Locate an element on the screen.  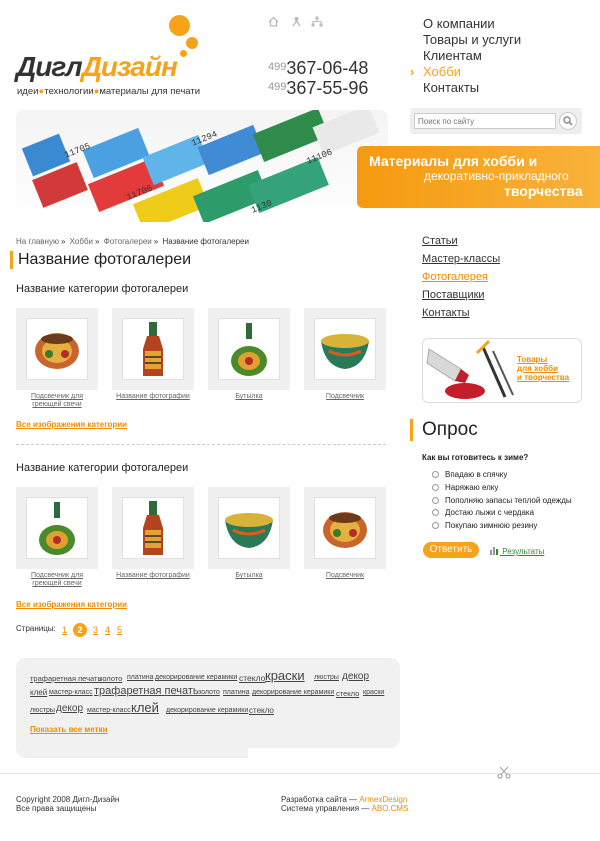
paint-tube-image is located at coordinates (470, 369).